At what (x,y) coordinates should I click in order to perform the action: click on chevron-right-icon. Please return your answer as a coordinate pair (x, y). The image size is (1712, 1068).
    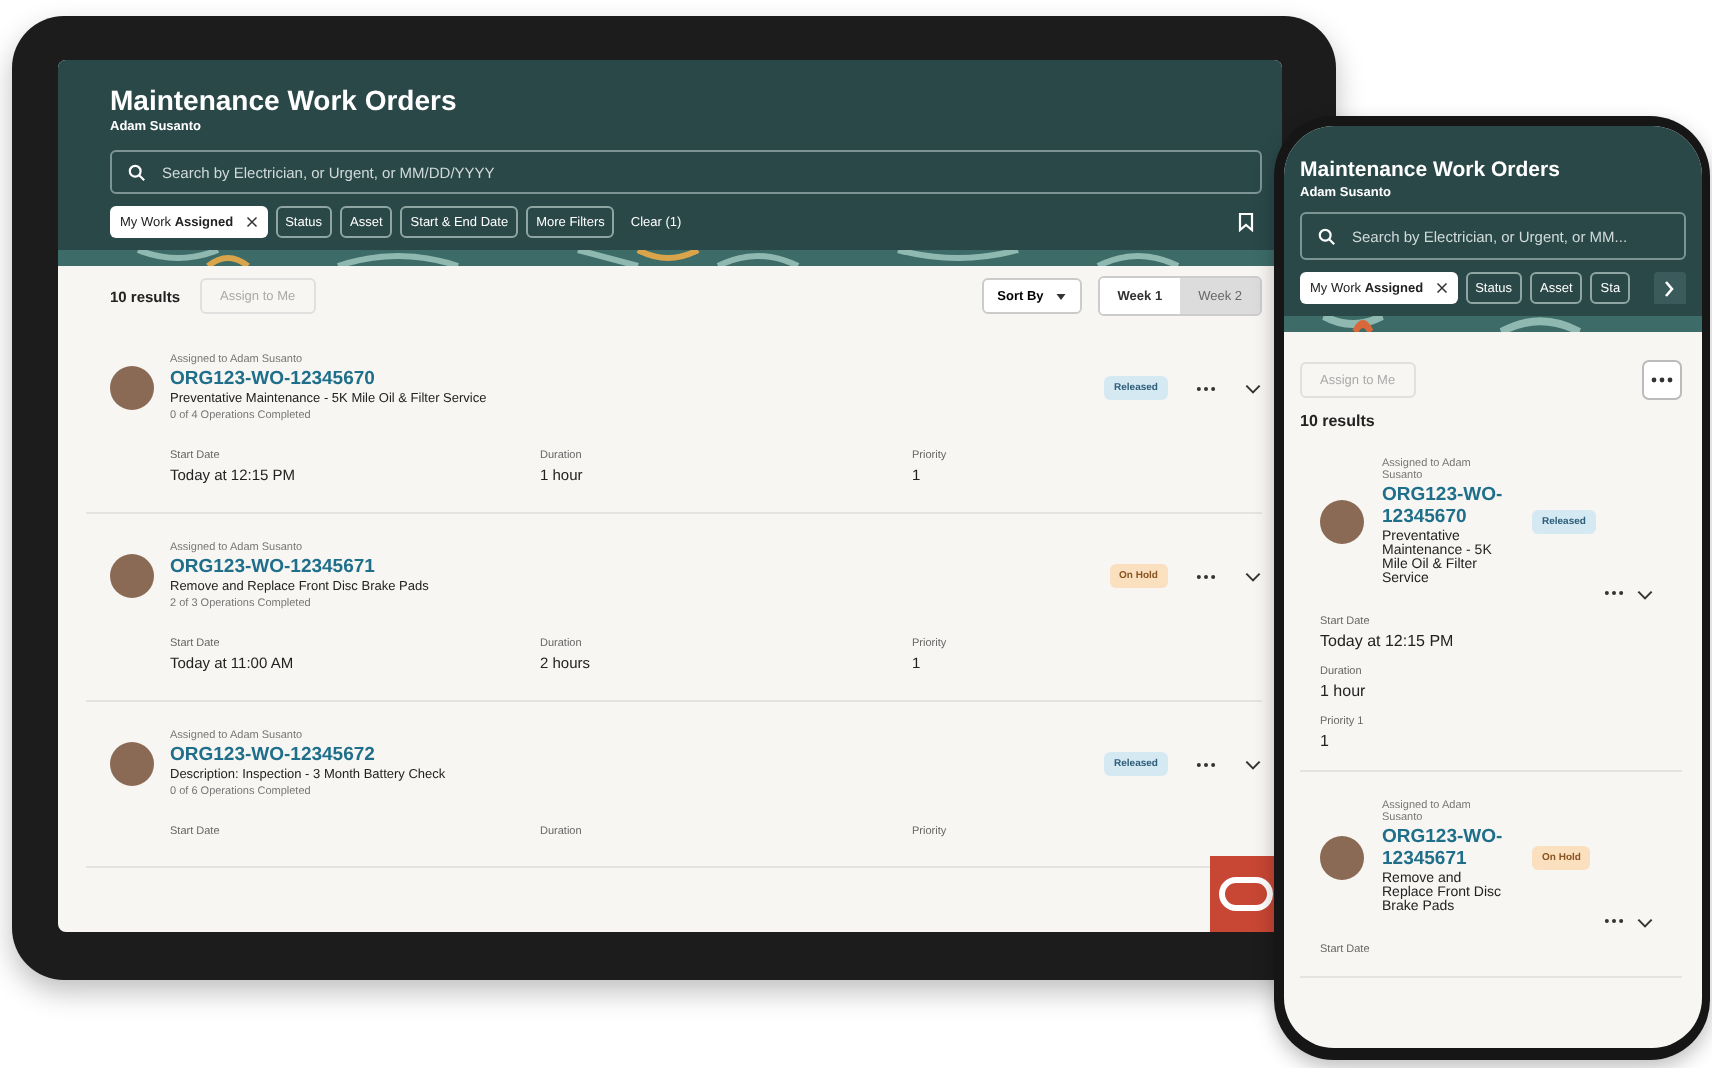
    Looking at the image, I should click on (1670, 288).